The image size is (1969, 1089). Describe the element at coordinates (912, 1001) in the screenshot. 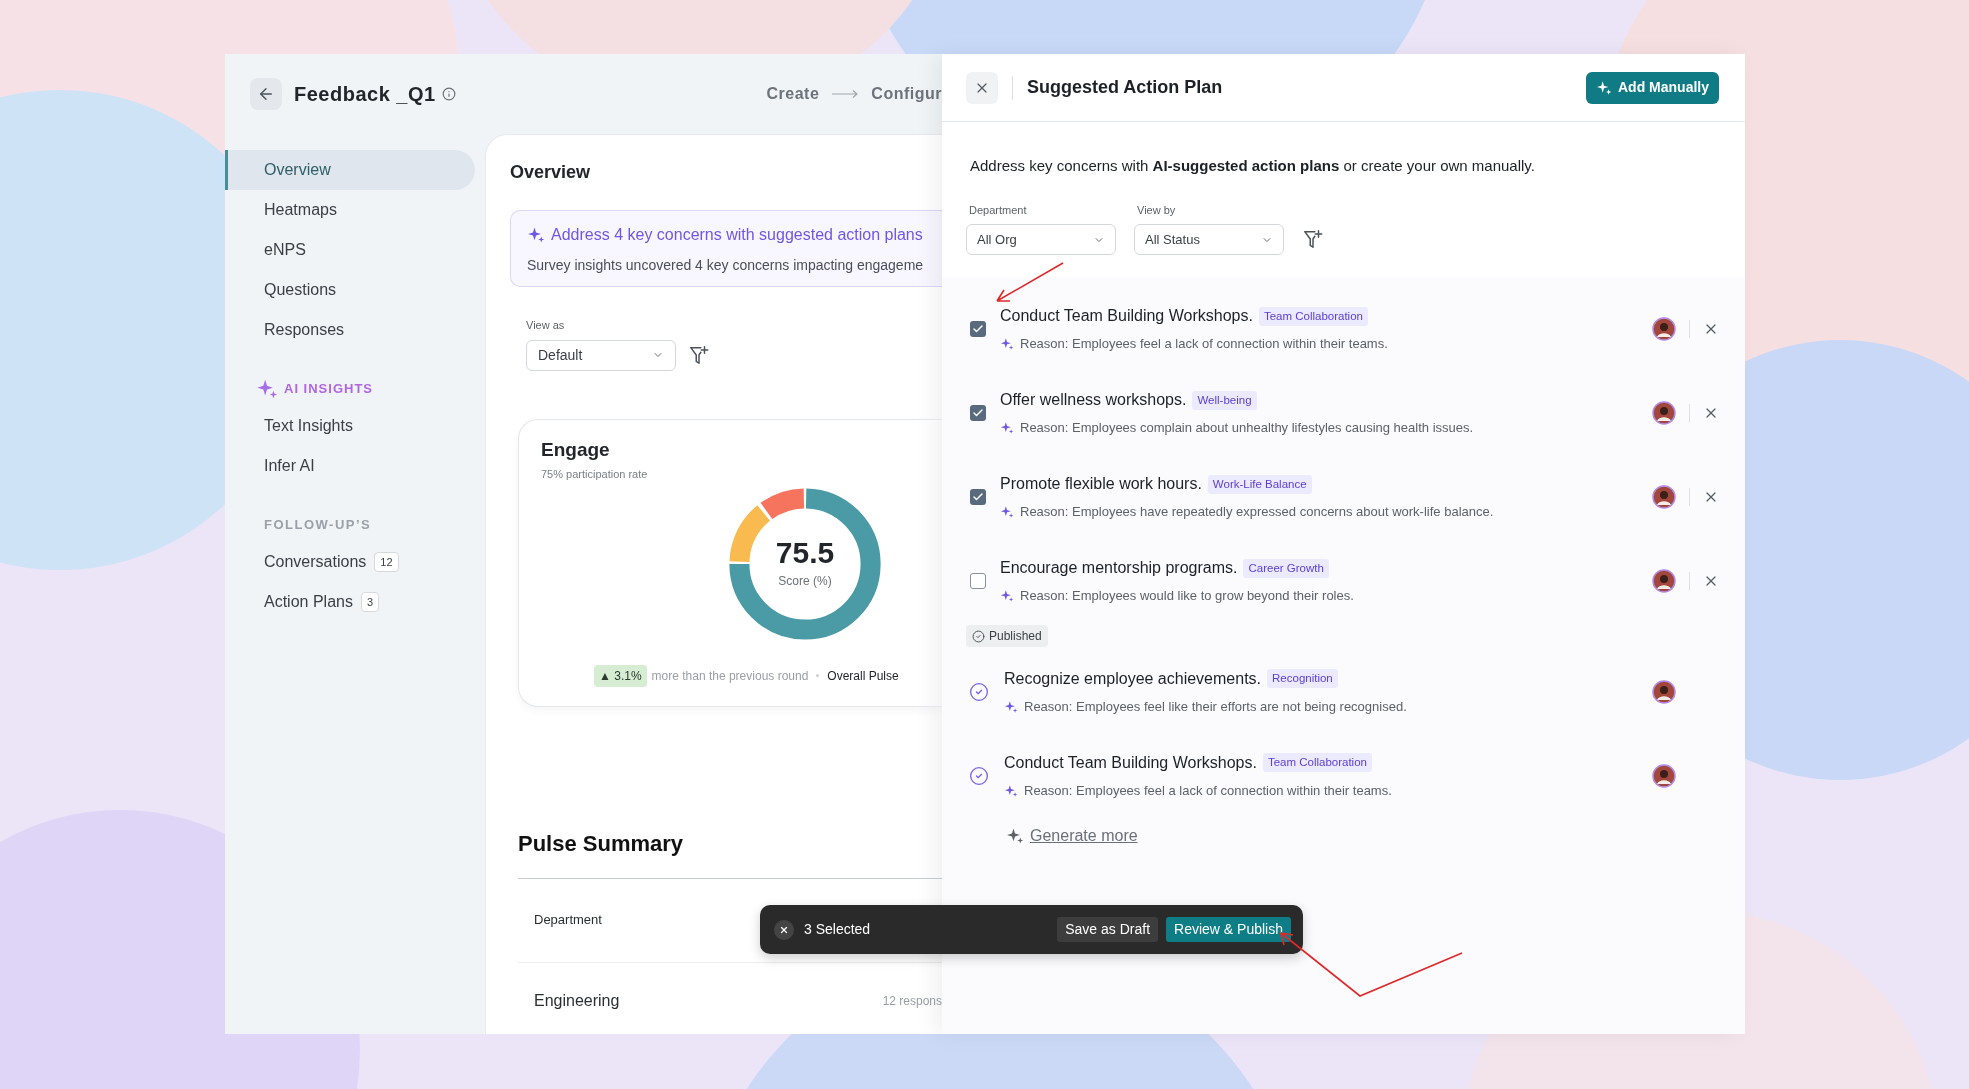

I see `table-cell-text: 12 respons` at that location.